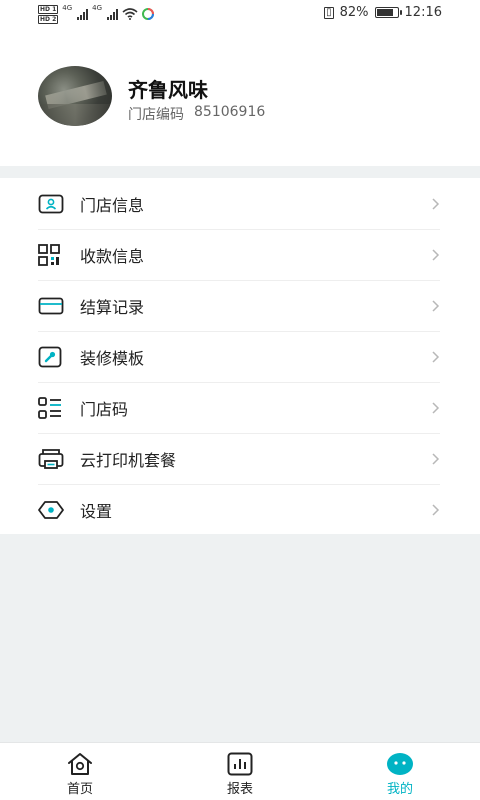 Image resolution: width=480 pixels, height=800 pixels. I want to click on store-code-icon, so click(52, 407).